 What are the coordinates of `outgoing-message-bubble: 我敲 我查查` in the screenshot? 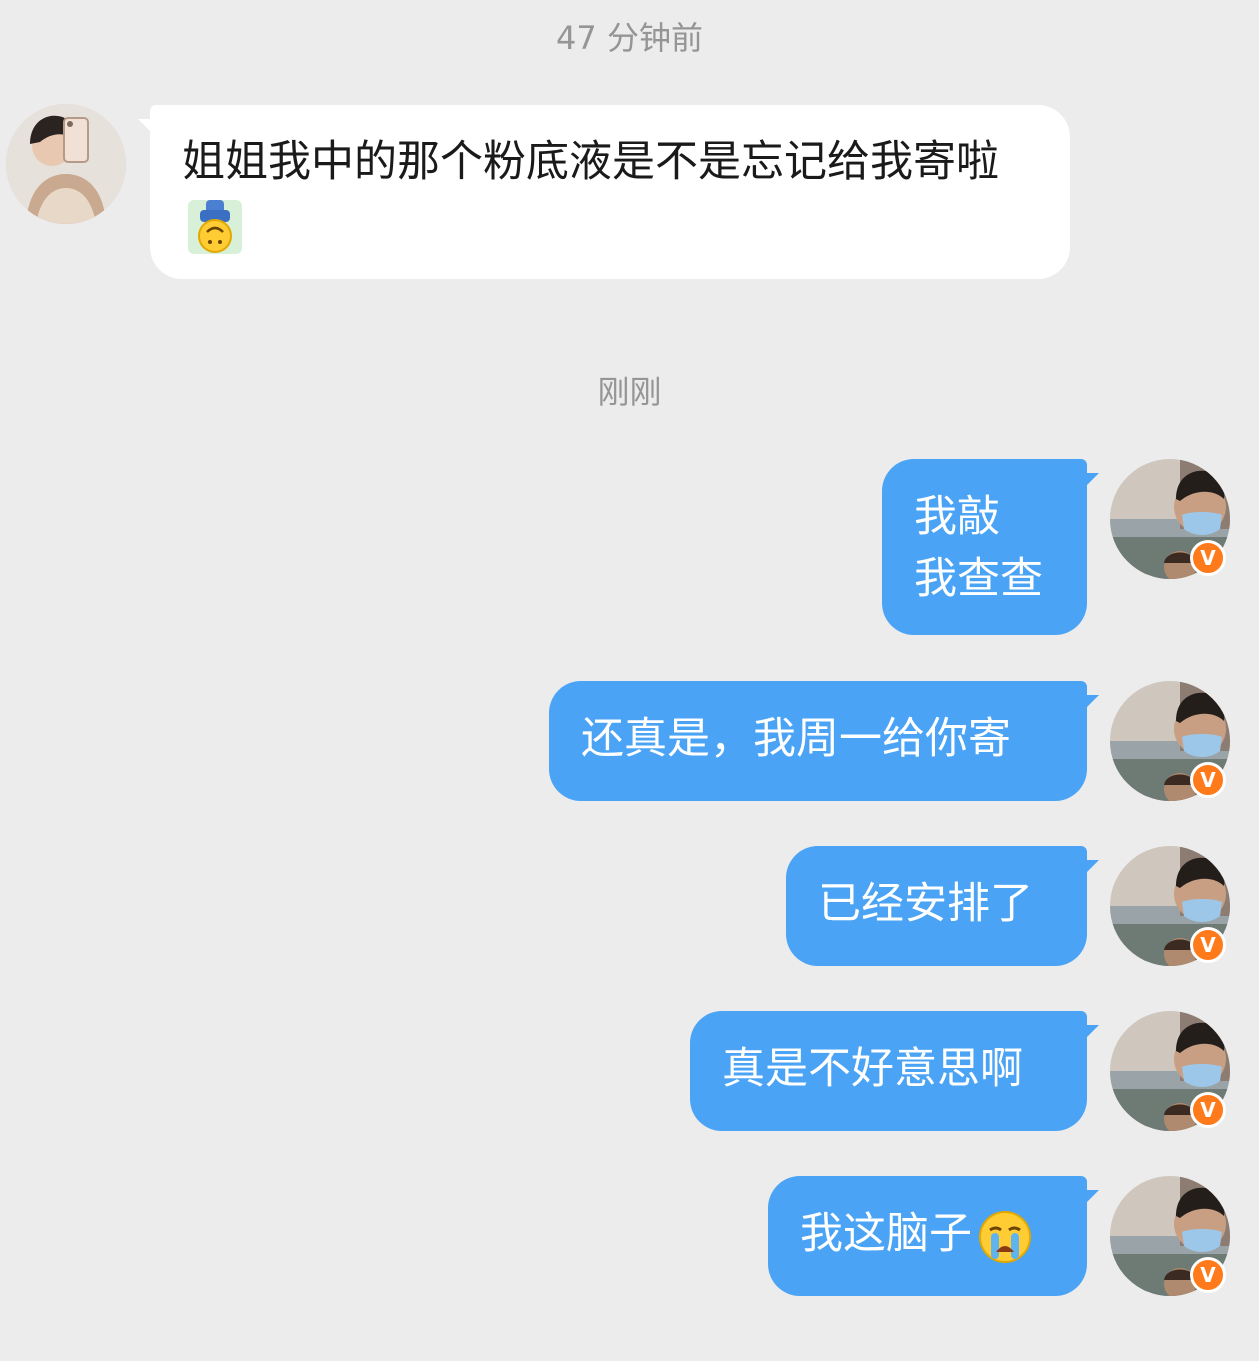 It's located at (990, 547).